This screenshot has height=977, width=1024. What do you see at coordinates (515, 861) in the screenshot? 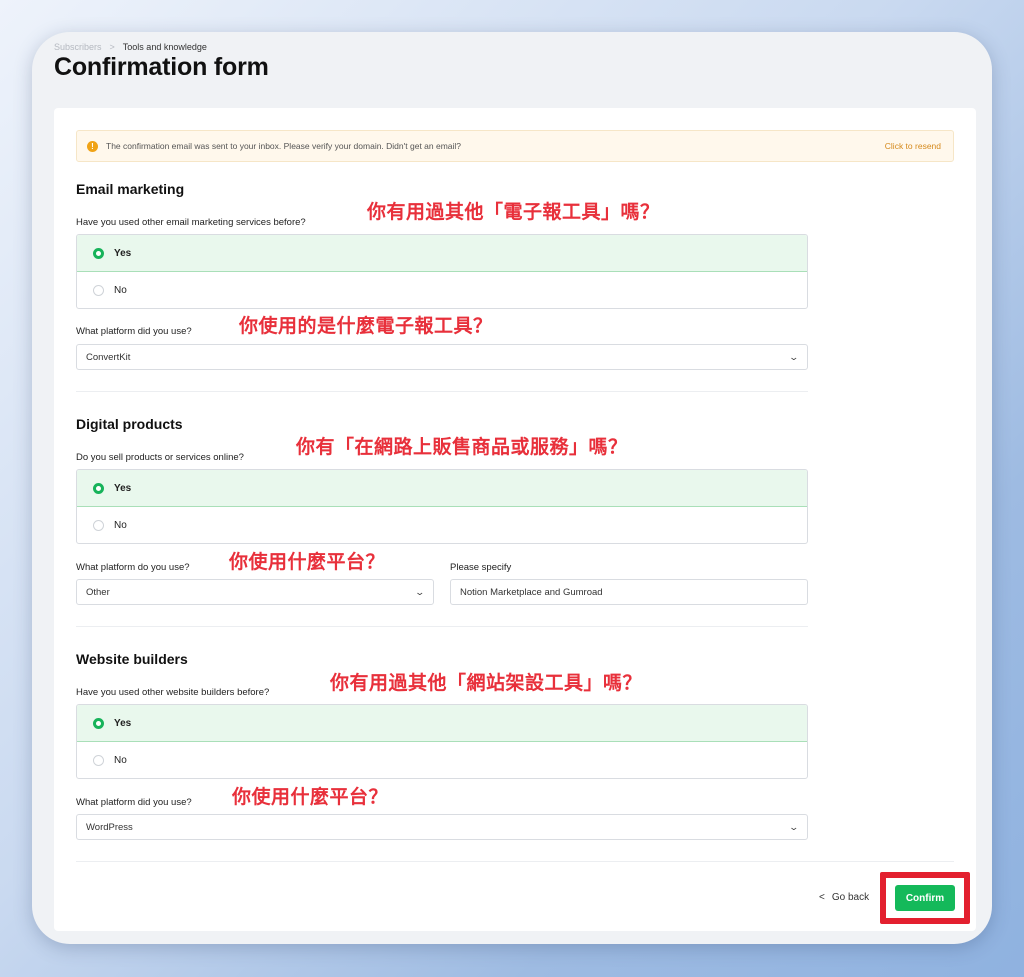
I see `footer-divider` at bounding box center [515, 861].